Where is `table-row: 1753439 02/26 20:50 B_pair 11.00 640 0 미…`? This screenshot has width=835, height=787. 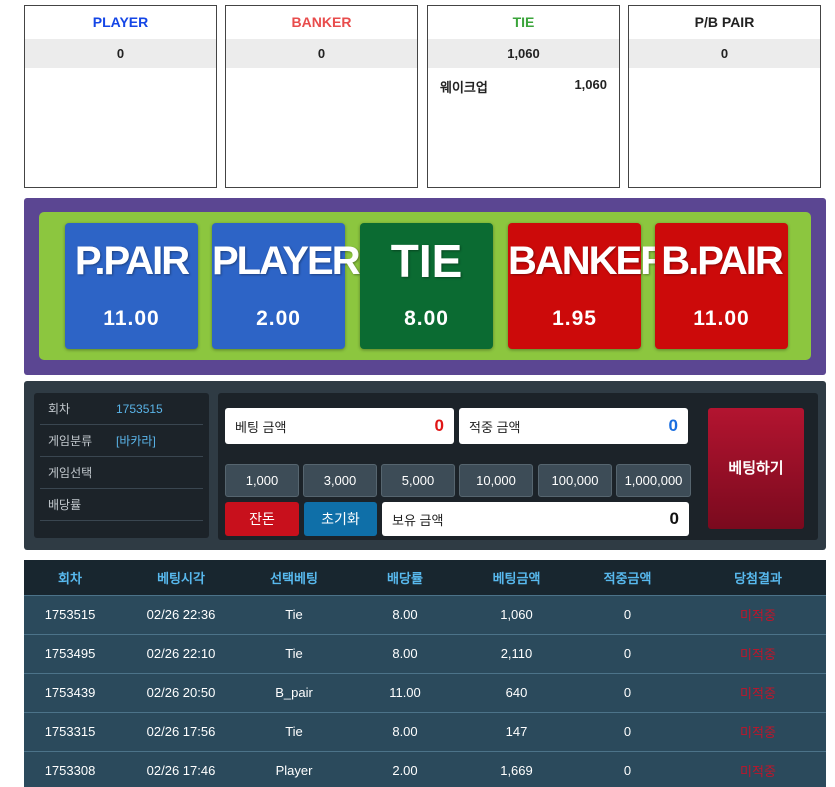 table-row: 1753439 02/26 20:50 B_pair 11.00 640 0 미… is located at coordinates (425, 692).